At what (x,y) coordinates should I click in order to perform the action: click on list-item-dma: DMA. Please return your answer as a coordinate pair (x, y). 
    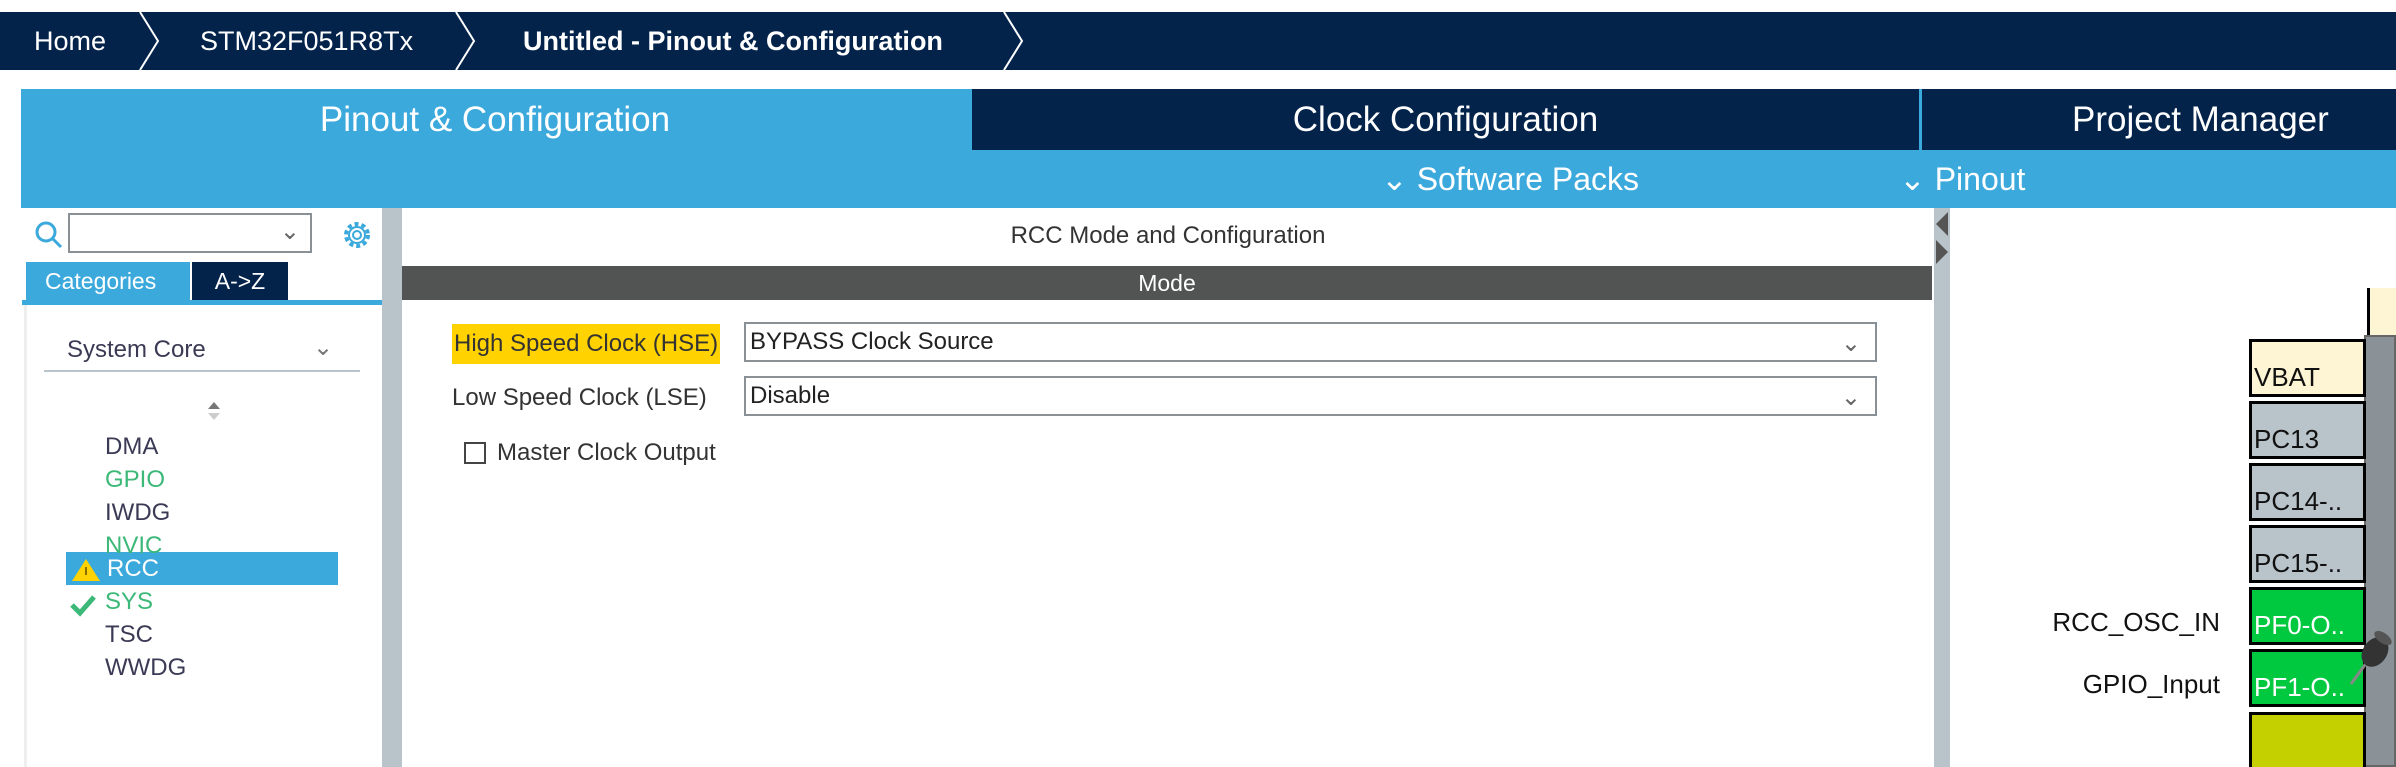
    Looking at the image, I should click on (131, 446).